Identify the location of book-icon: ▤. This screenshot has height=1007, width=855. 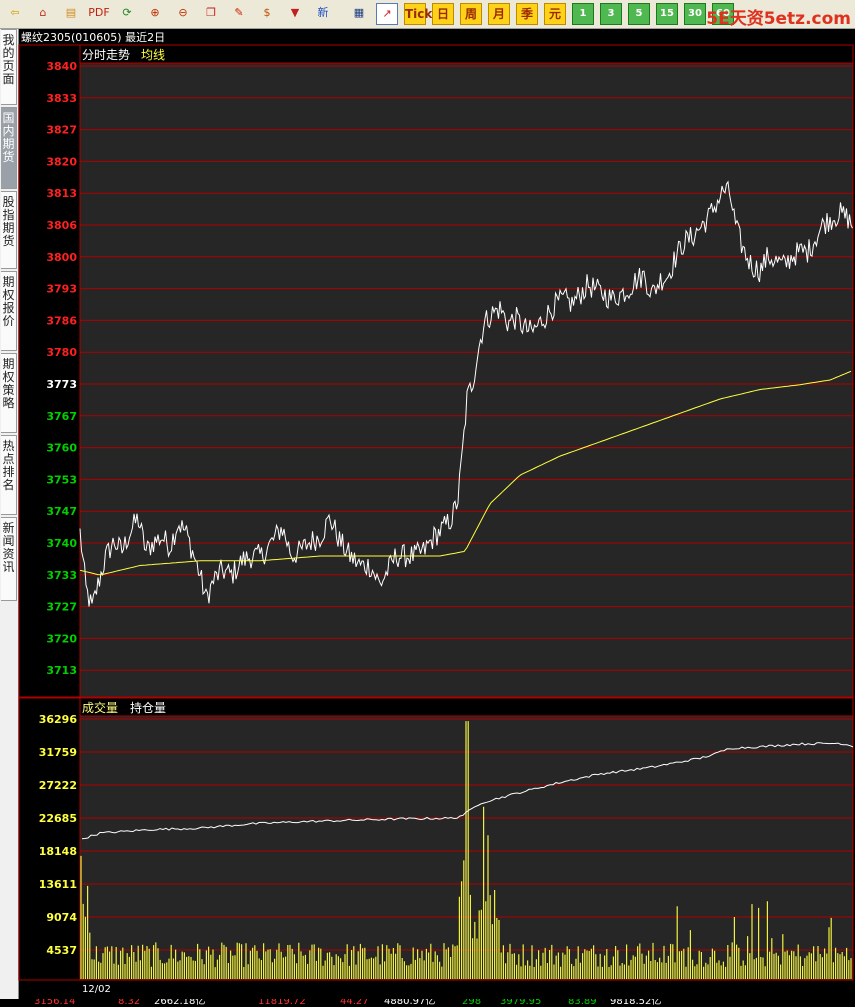
(71, 14).